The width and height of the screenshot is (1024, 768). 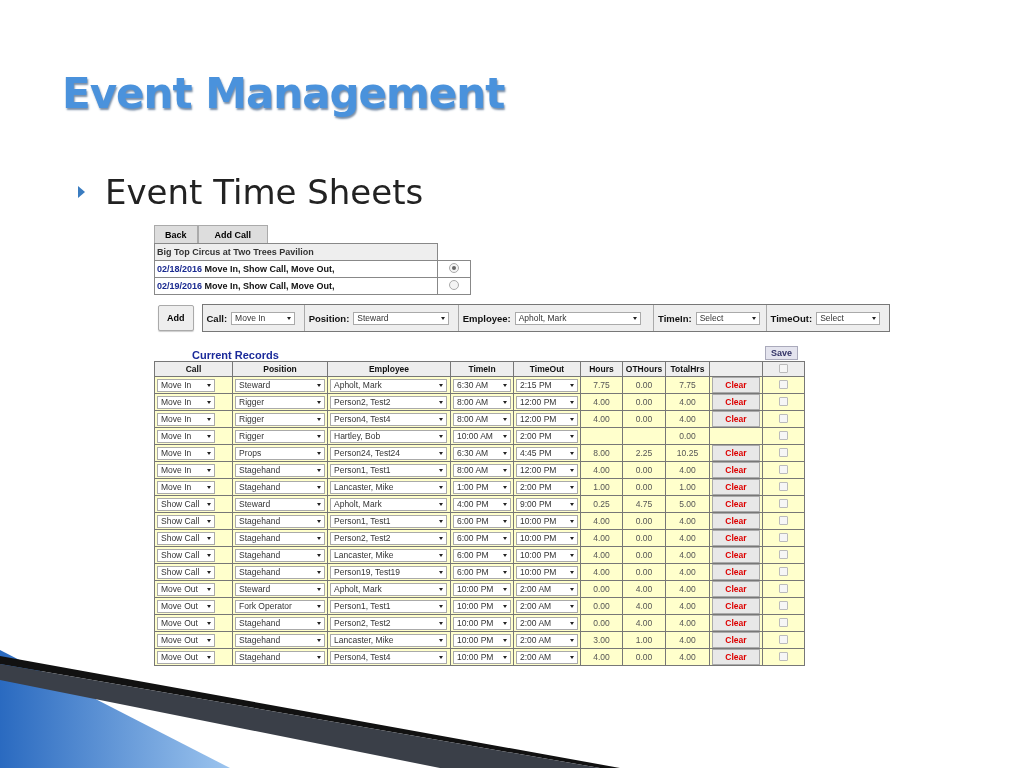 I want to click on time-out-dropdown: 2:15 PM, so click(x=547, y=385).